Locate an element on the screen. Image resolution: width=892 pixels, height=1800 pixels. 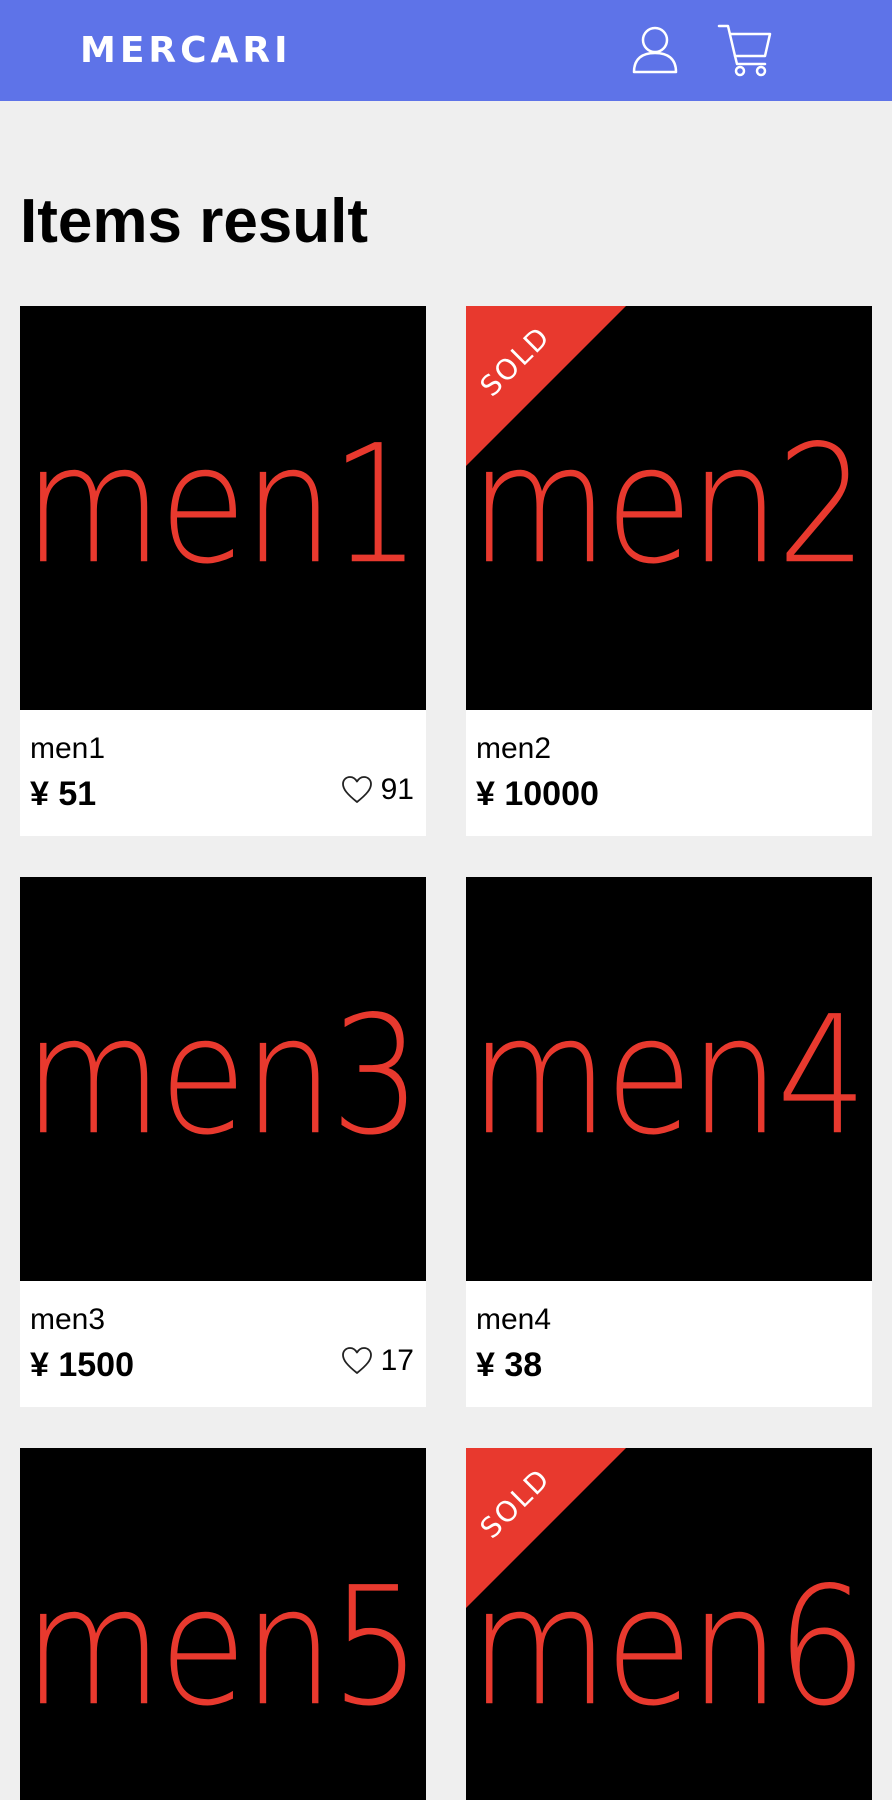
item-info: men2 ¥ 10000 is located at coordinates (669, 773).